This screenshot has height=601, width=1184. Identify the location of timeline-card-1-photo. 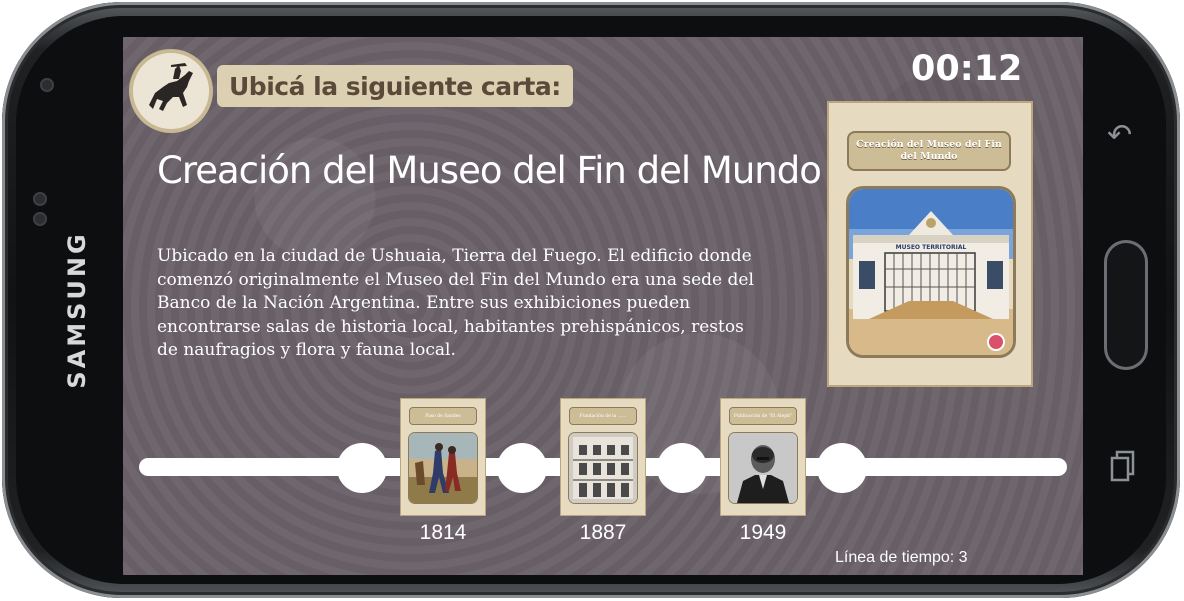
(443, 468).